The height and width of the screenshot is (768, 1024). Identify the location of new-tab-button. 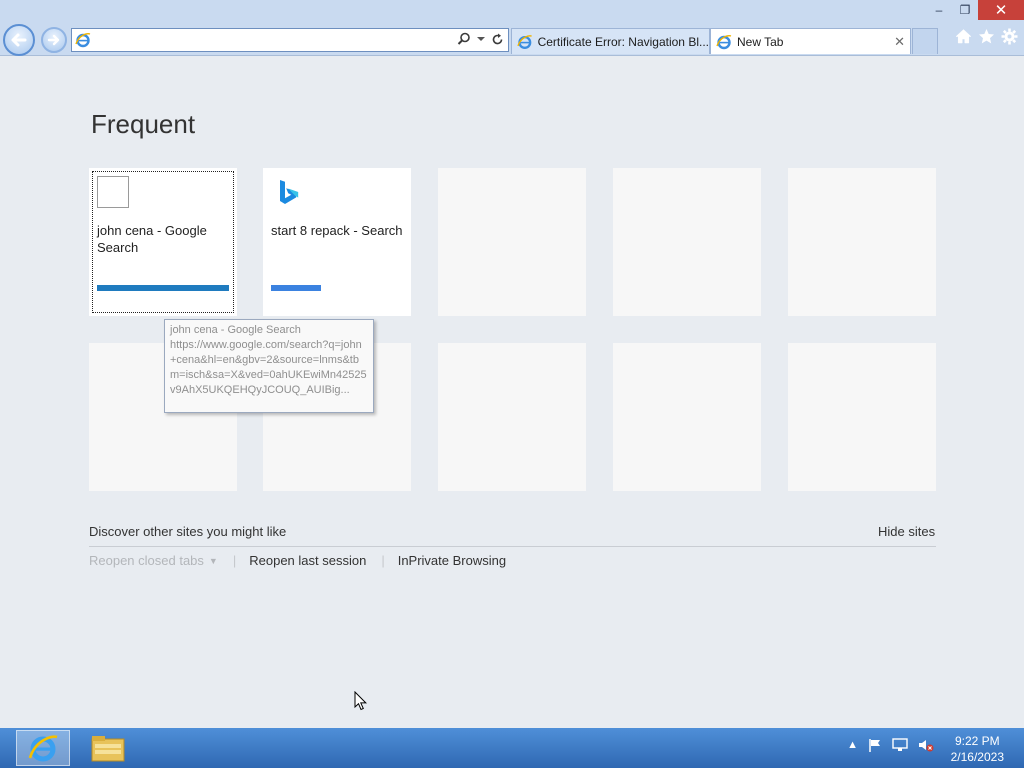
(925, 41).